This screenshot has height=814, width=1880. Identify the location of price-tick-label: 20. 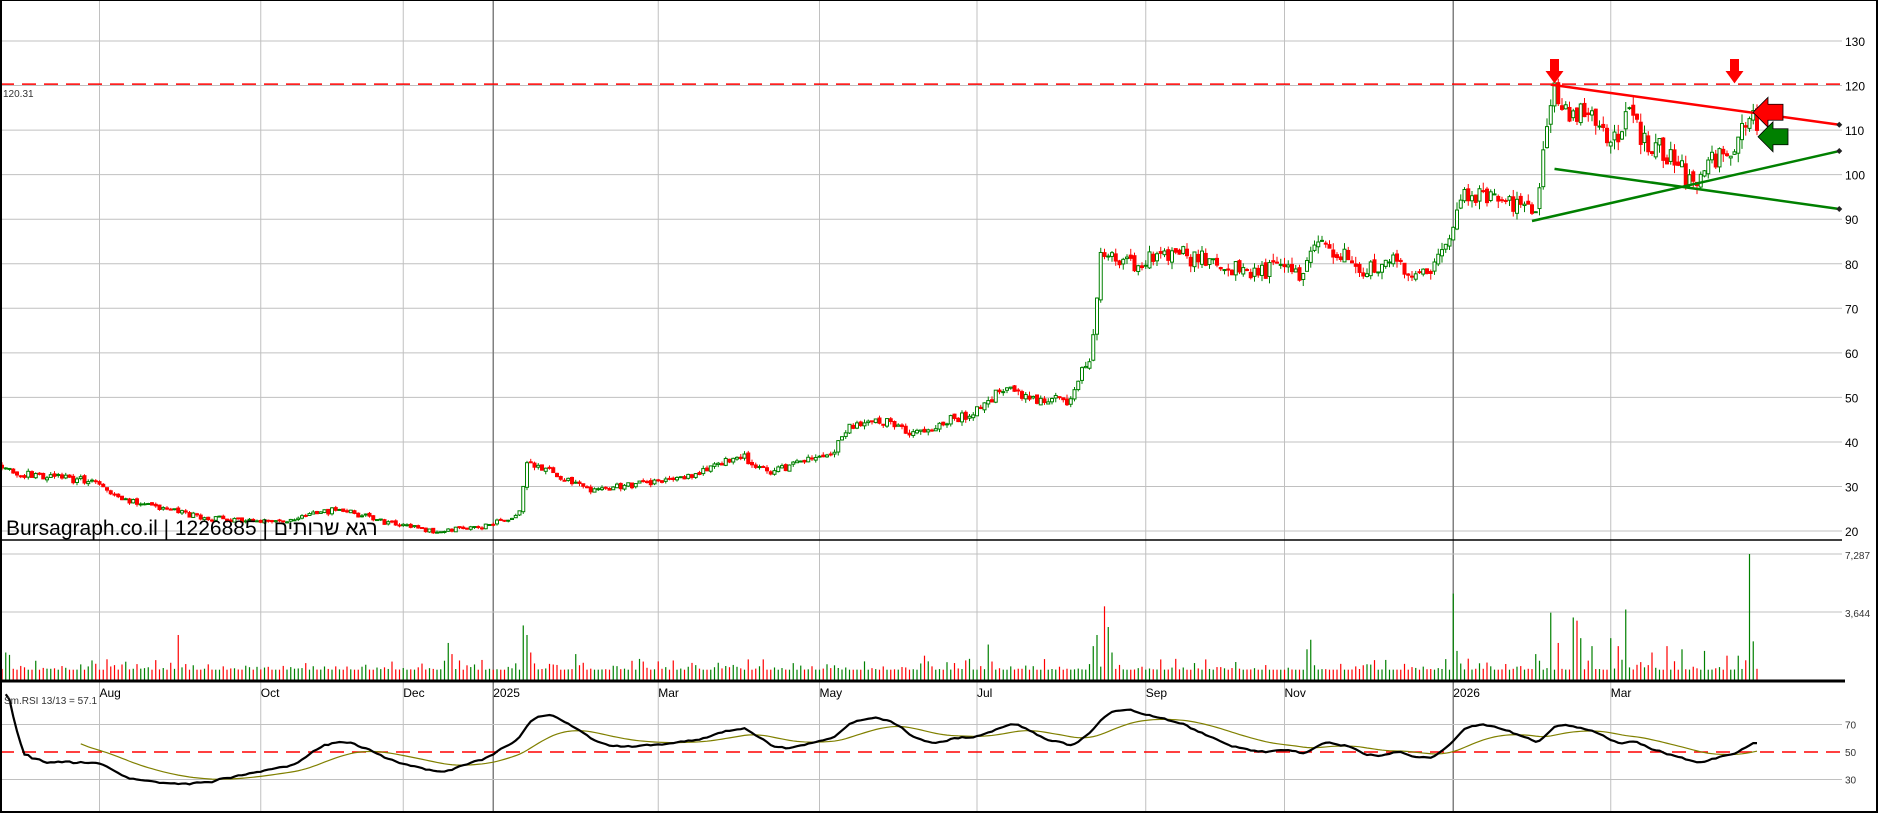
(1852, 532).